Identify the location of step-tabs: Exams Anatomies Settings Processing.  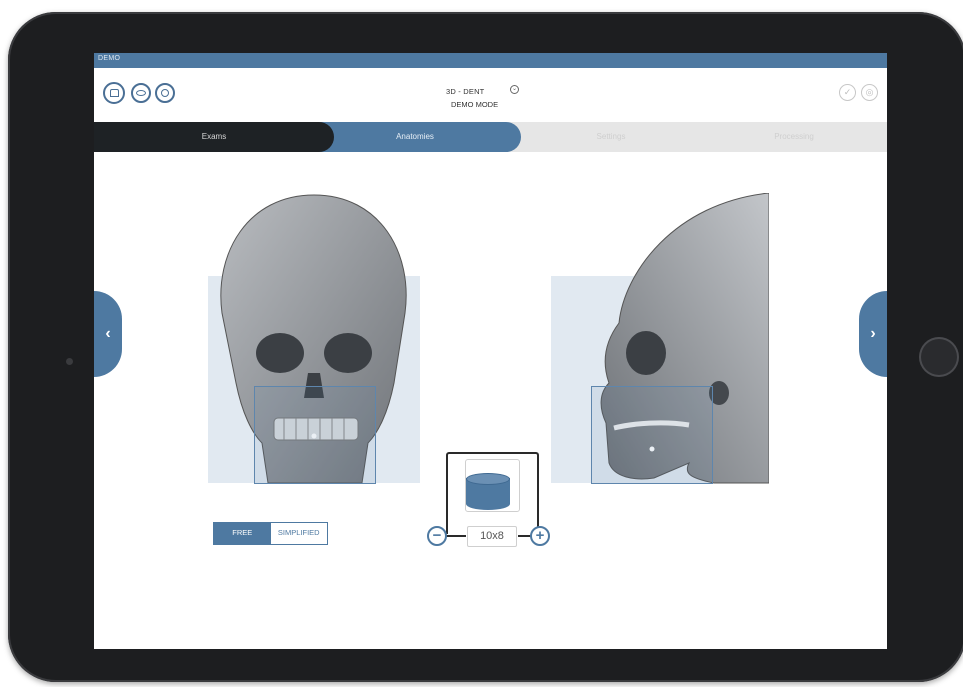
(490, 137).